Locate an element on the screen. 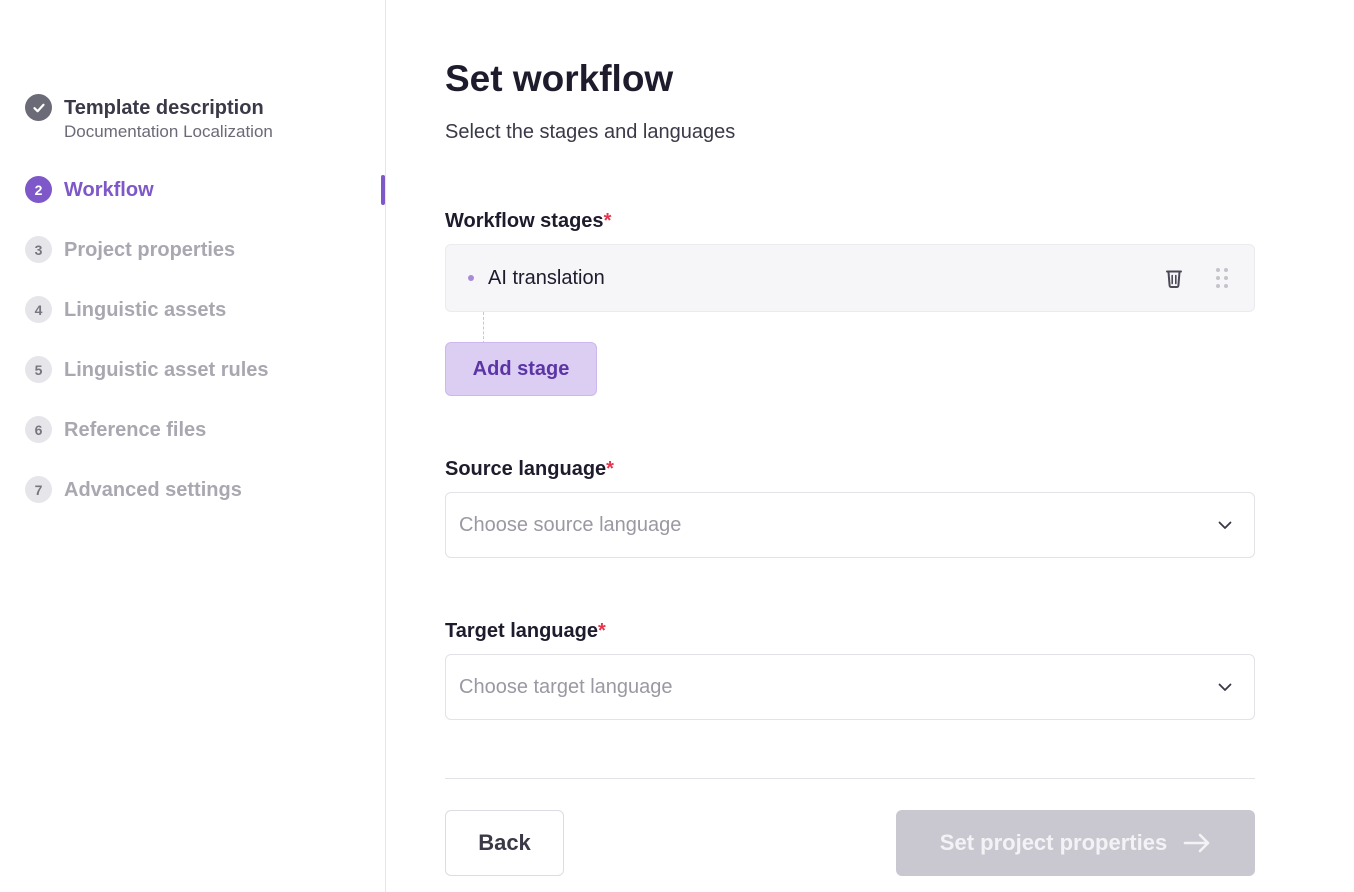  step-workflow: 2 Workflow is located at coordinates (89, 189).